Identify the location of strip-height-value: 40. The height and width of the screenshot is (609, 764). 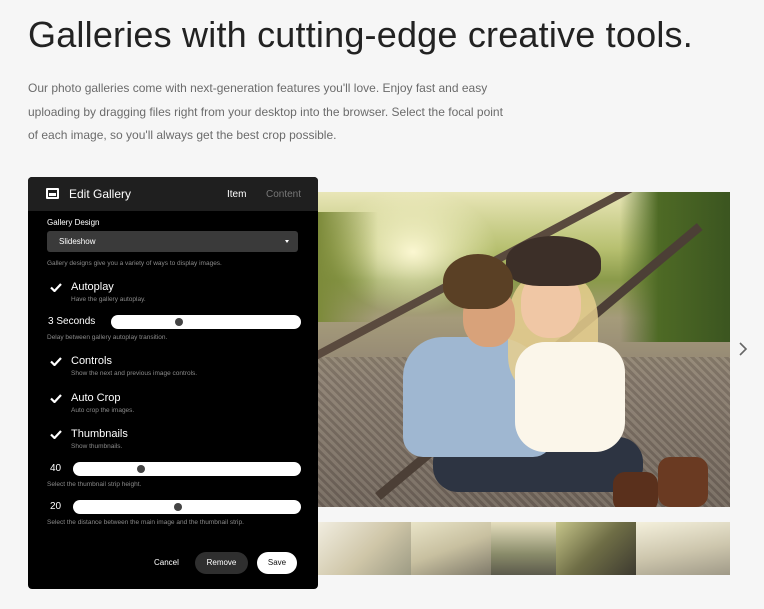
(56, 468).